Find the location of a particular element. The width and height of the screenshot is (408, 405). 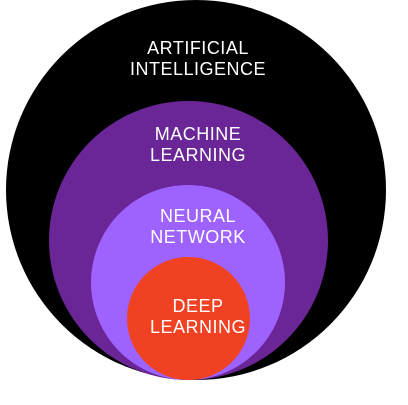

nn-label-line1: NEURAL is located at coordinates (198, 216).